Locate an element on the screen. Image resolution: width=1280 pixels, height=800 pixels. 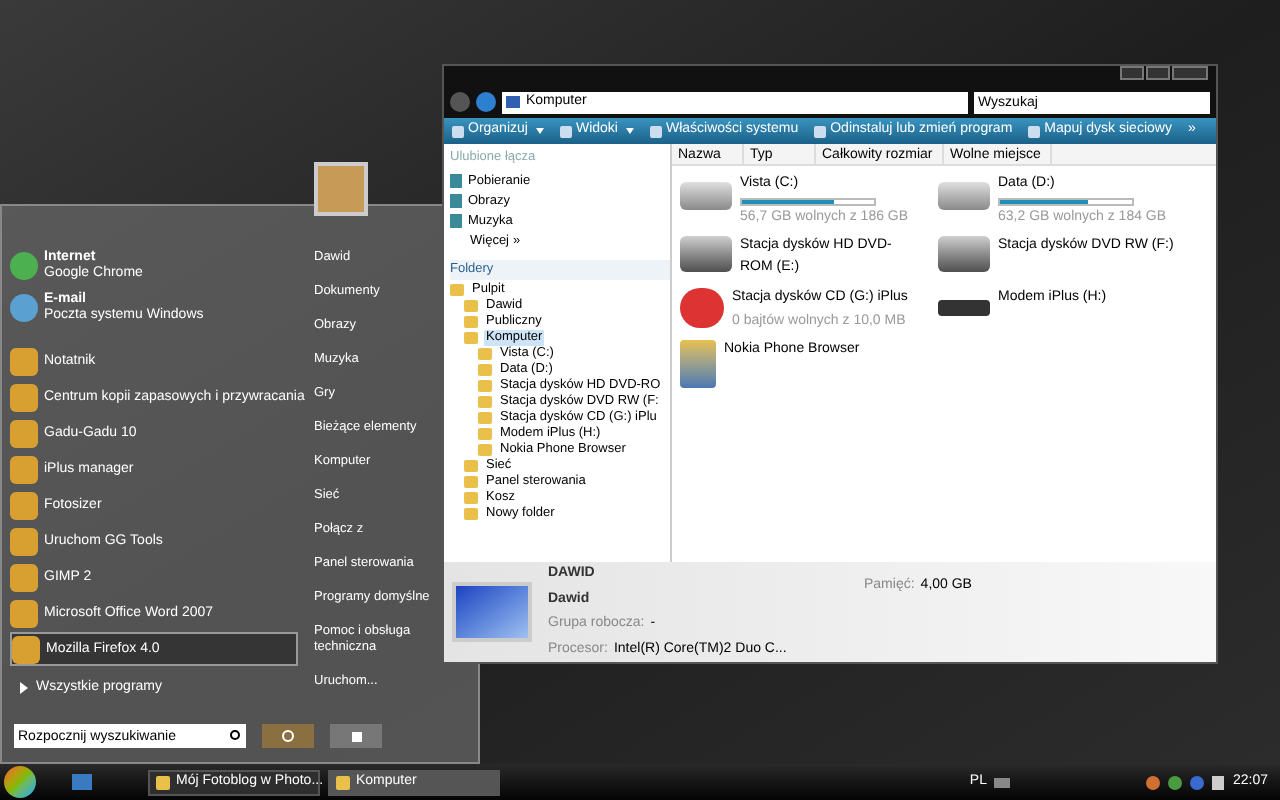
keyboard-icon is located at coordinates (1002, 782).